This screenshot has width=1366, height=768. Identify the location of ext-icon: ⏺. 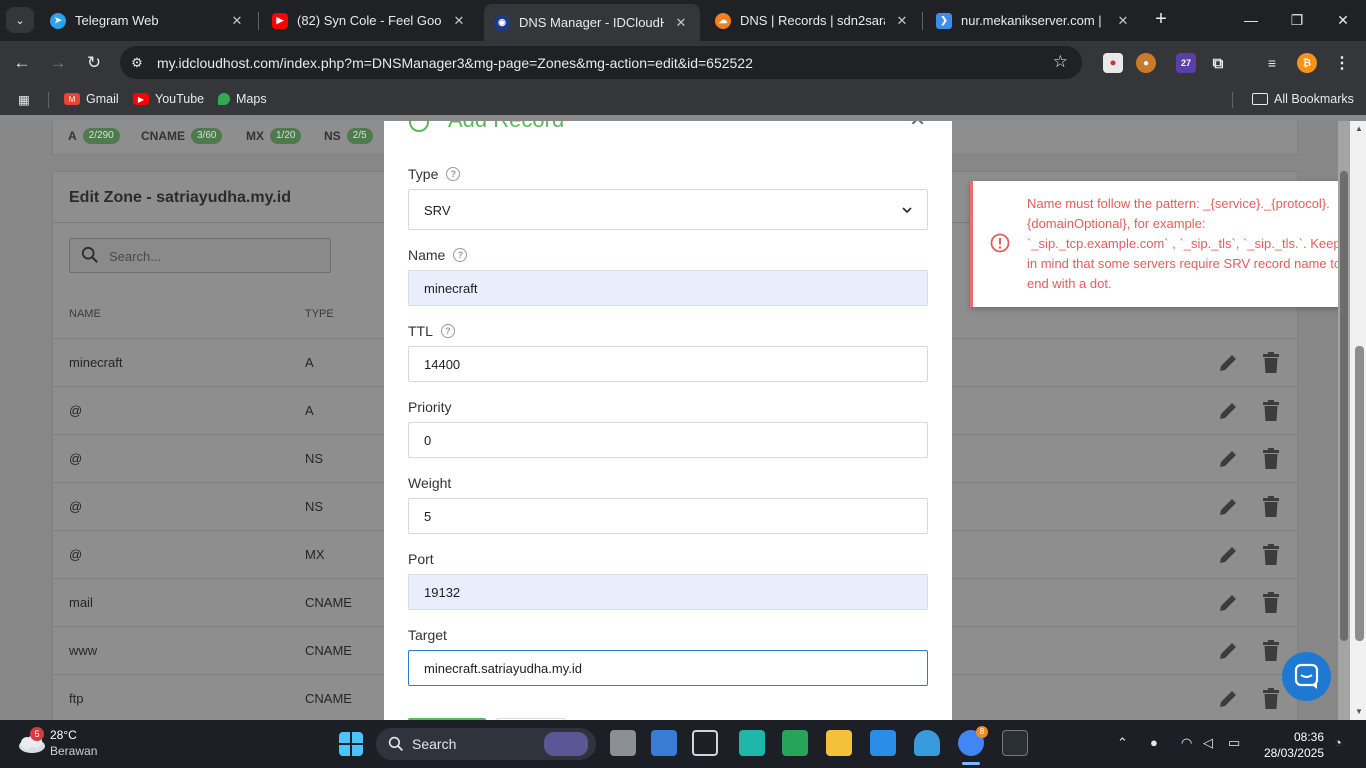
(1113, 63).